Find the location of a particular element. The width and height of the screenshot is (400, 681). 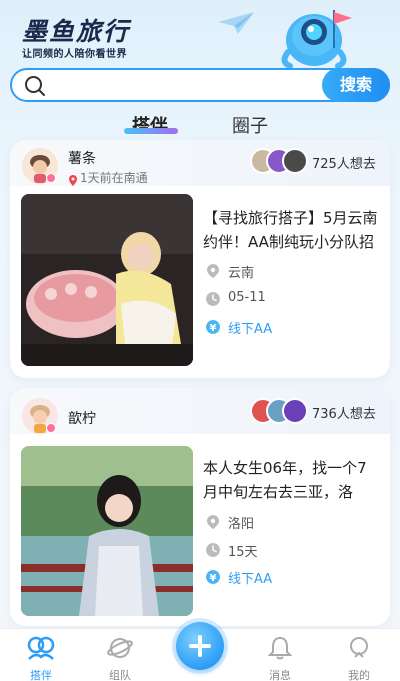

date-text: 05-11 is located at coordinates (247, 297).